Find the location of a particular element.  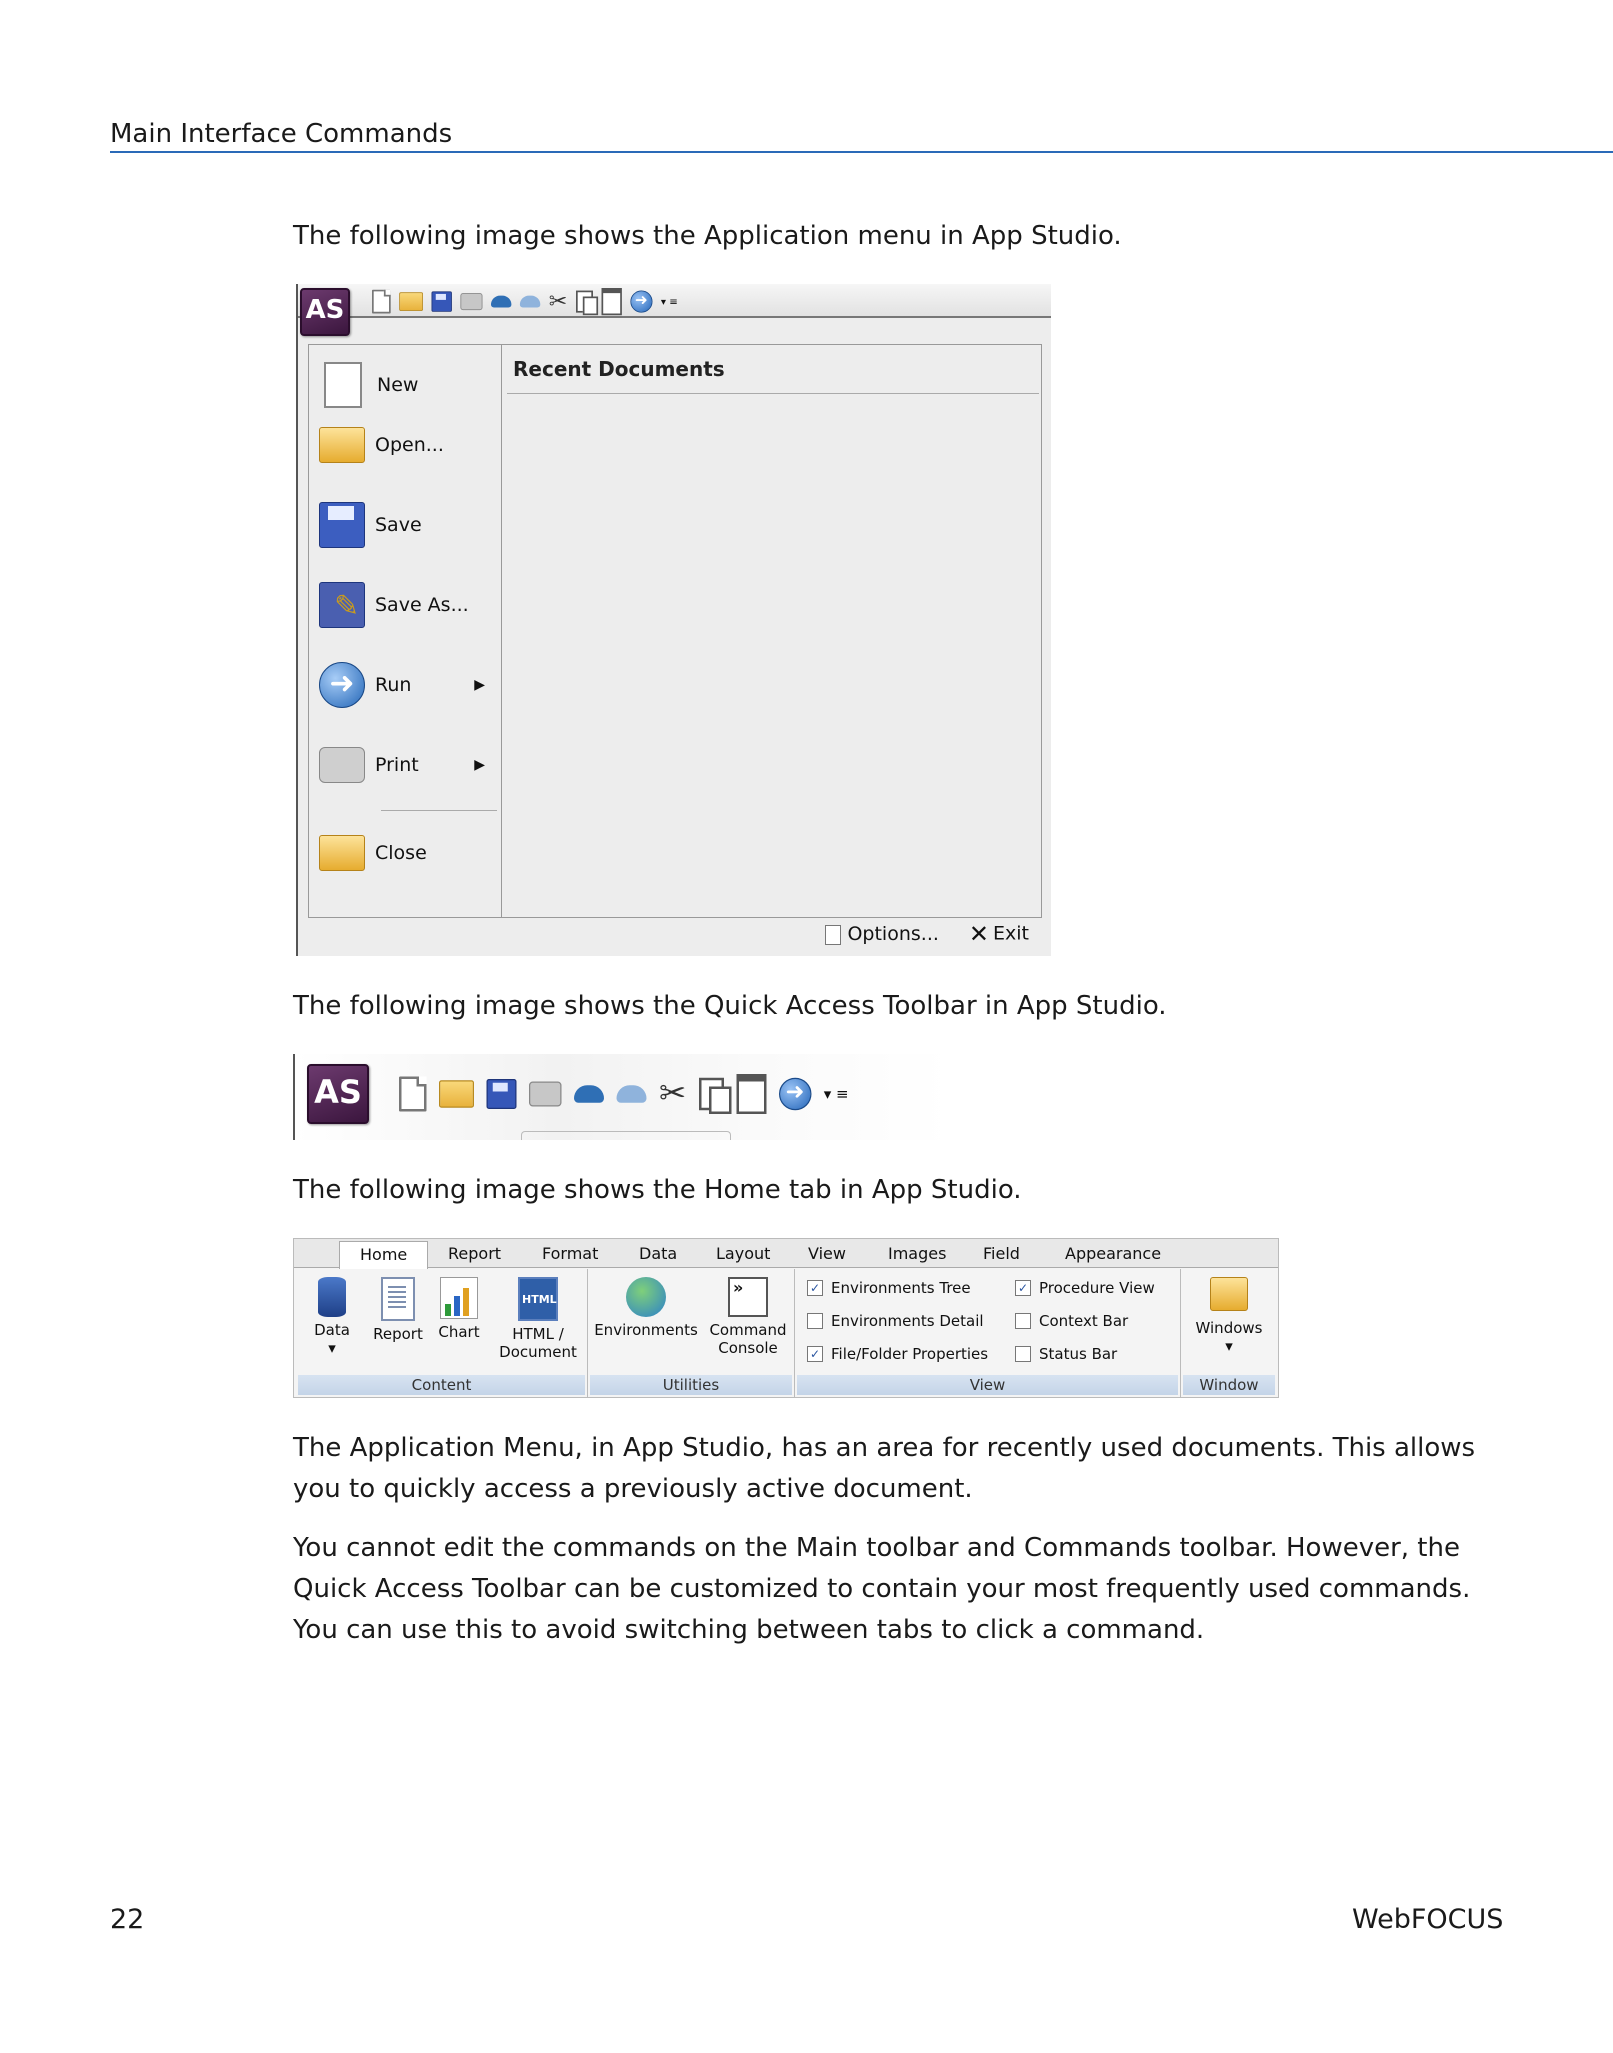

tab-report: Report is located at coordinates (474, 1254).